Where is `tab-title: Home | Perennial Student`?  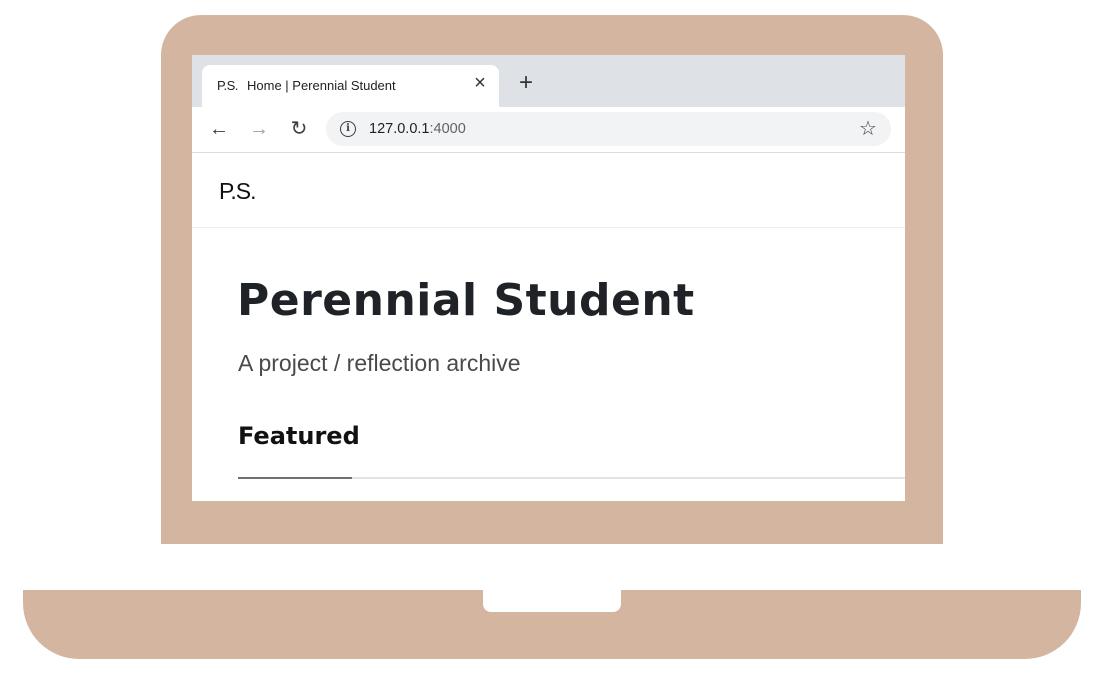
tab-title: Home | Perennial Student is located at coordinates (321, 85).